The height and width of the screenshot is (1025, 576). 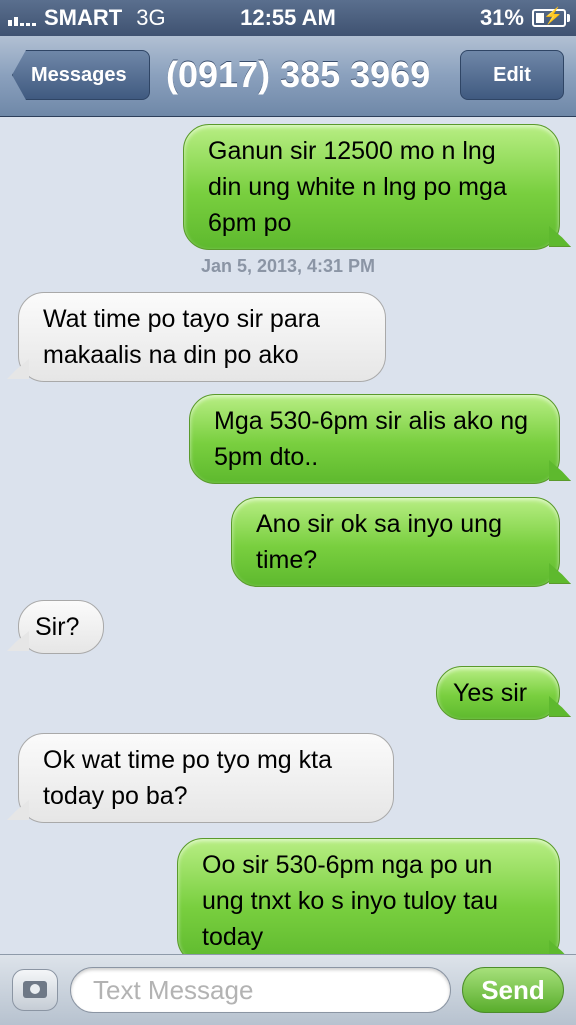 What do you see at coordinates (501, 17) in the screenshot?
I see `battery-percent: 31%` at bounding box center [501, 17].